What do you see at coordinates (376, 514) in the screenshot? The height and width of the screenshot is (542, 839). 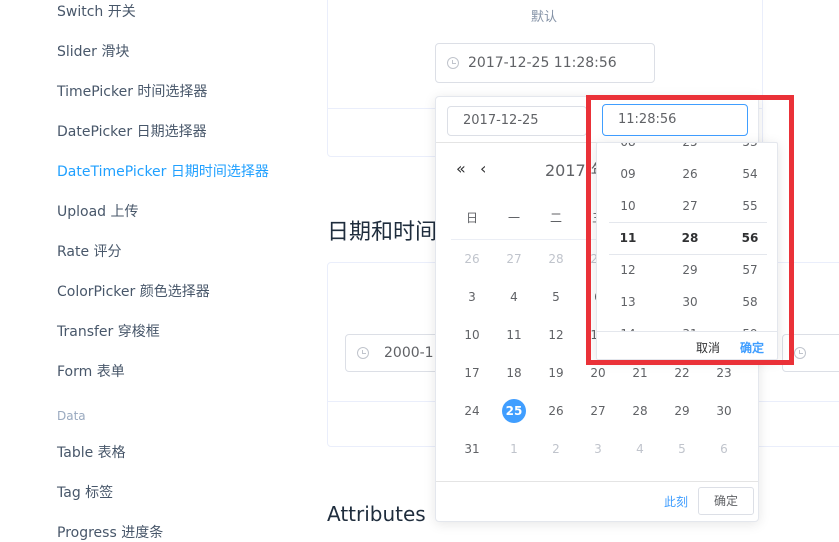 I see `attributes-heading: Attributes` at bounding box center [376, 514].